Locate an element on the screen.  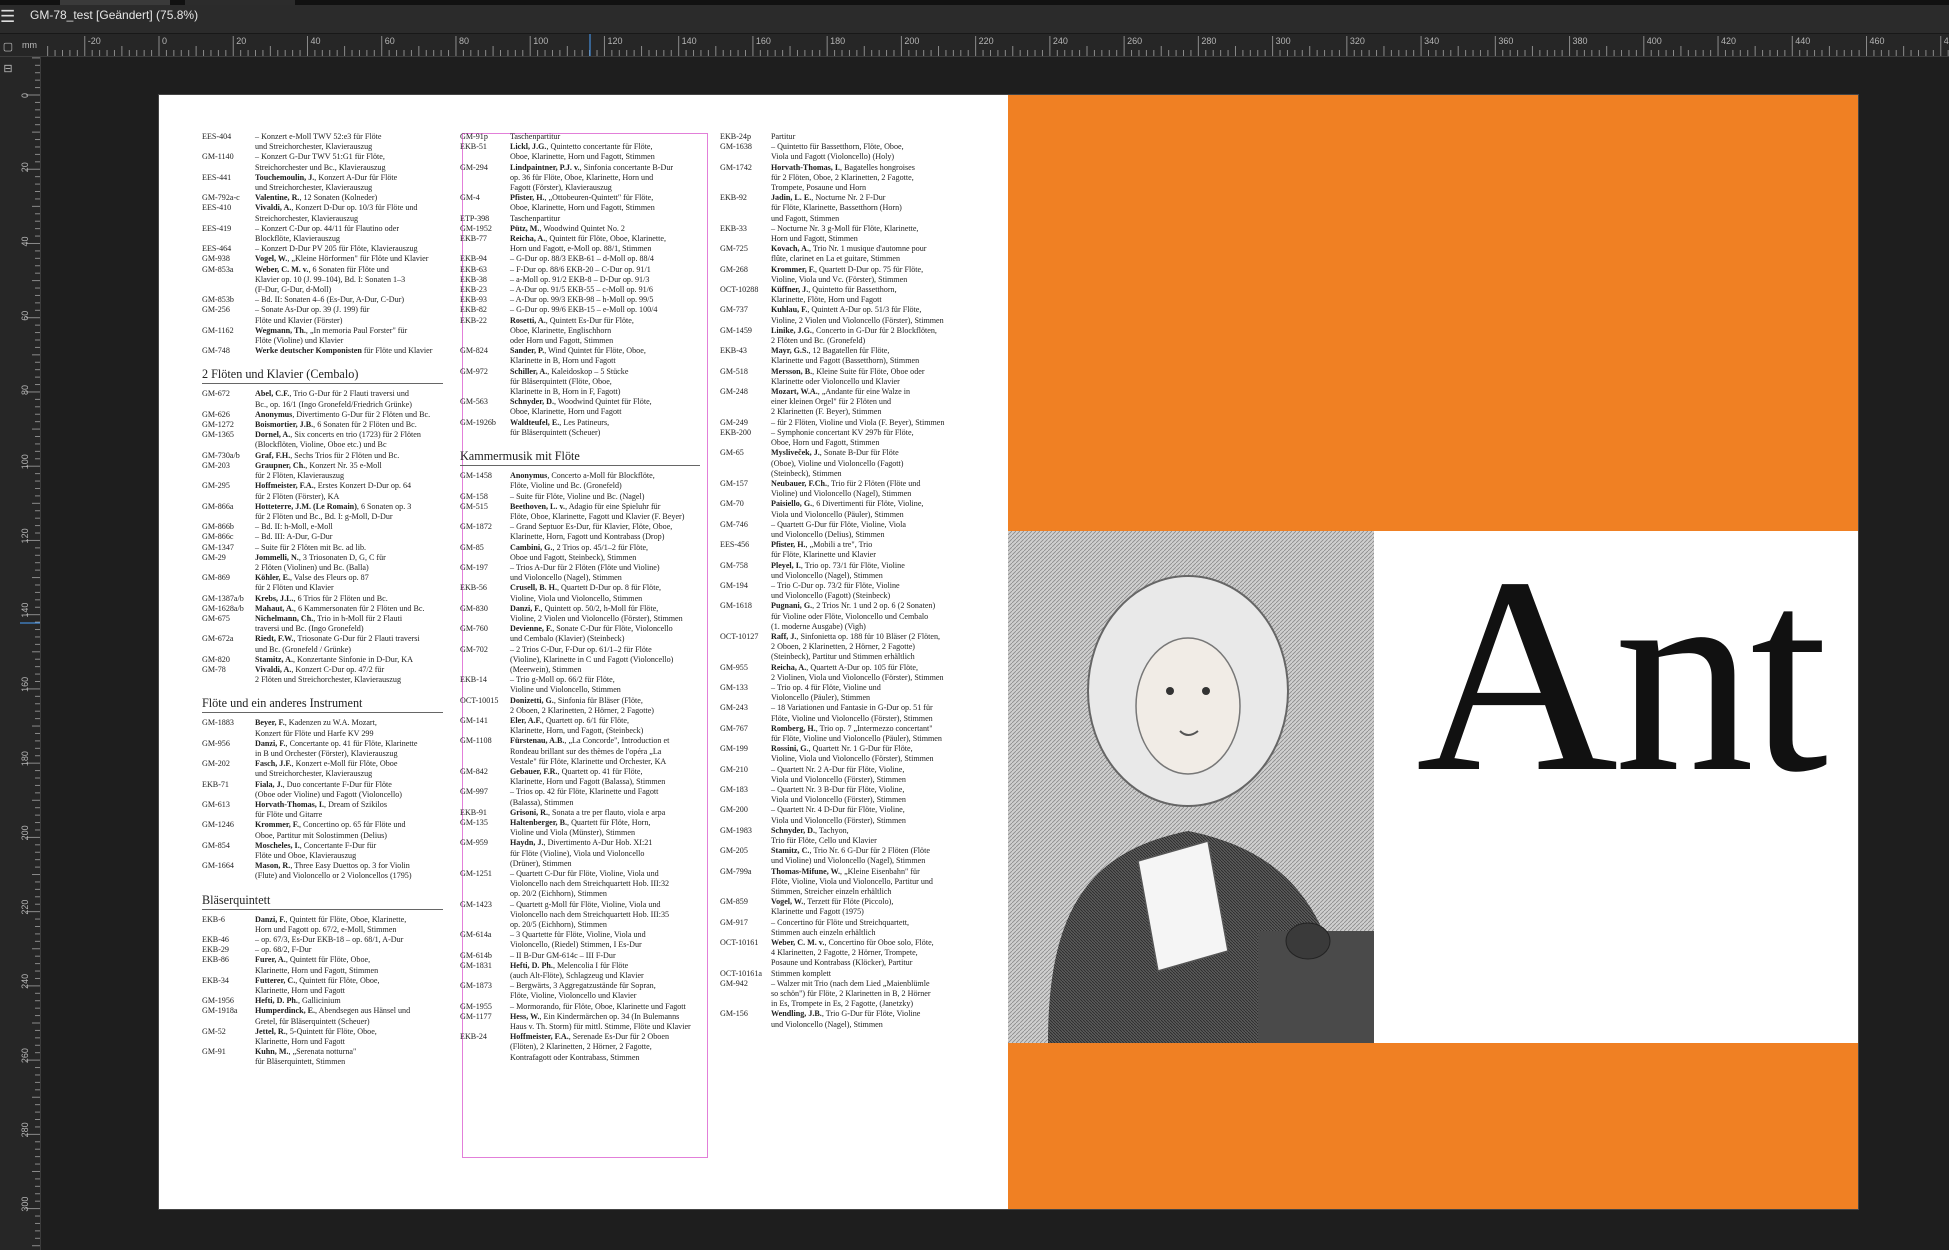
work-title: , Woodwind Quintet No. 2 is located at coordinates (582, 228).